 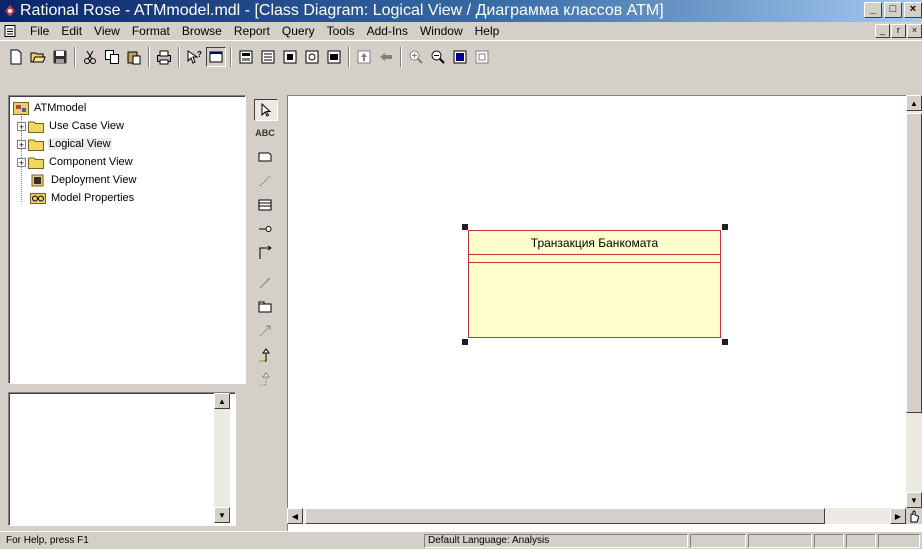 I want to click on anchor-note-tool, so click(x=265, y=181).